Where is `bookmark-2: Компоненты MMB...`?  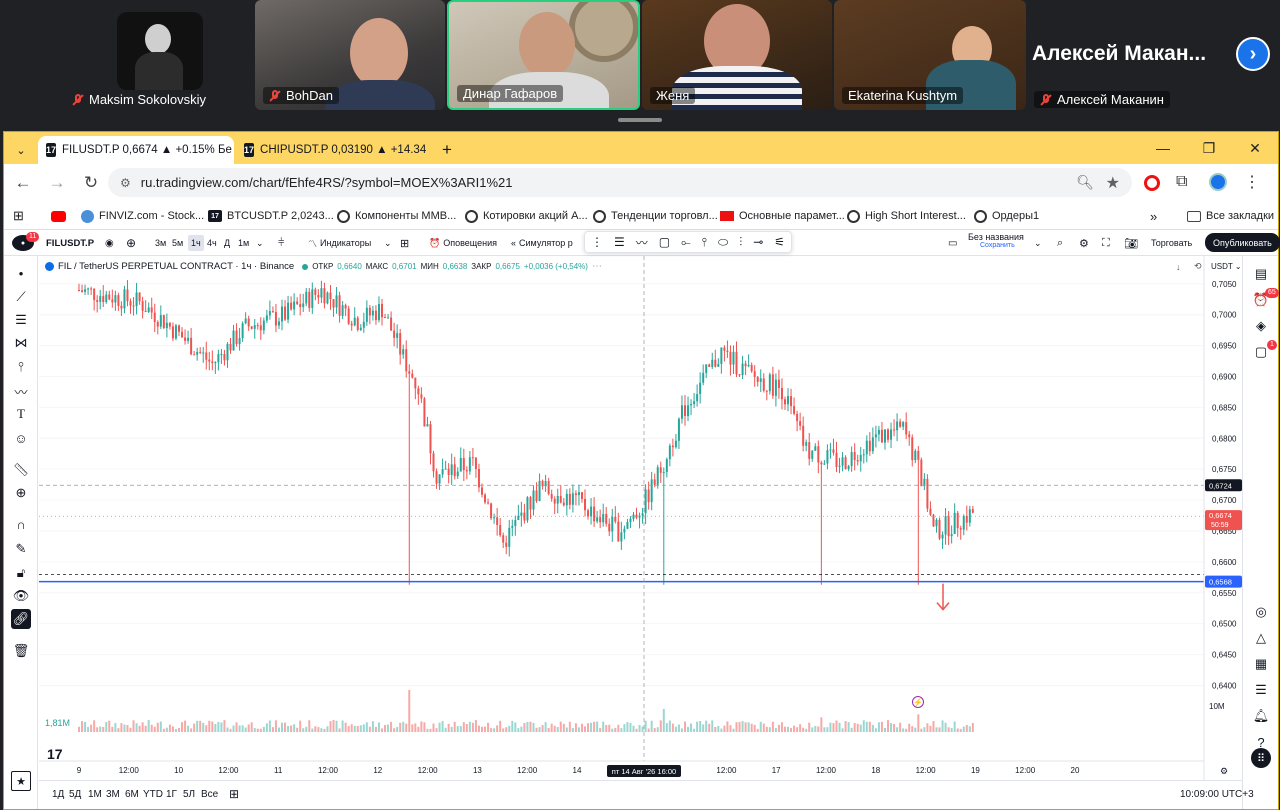
bookmark-2: Компоненты MMB... is located at coordinates (396, 216).